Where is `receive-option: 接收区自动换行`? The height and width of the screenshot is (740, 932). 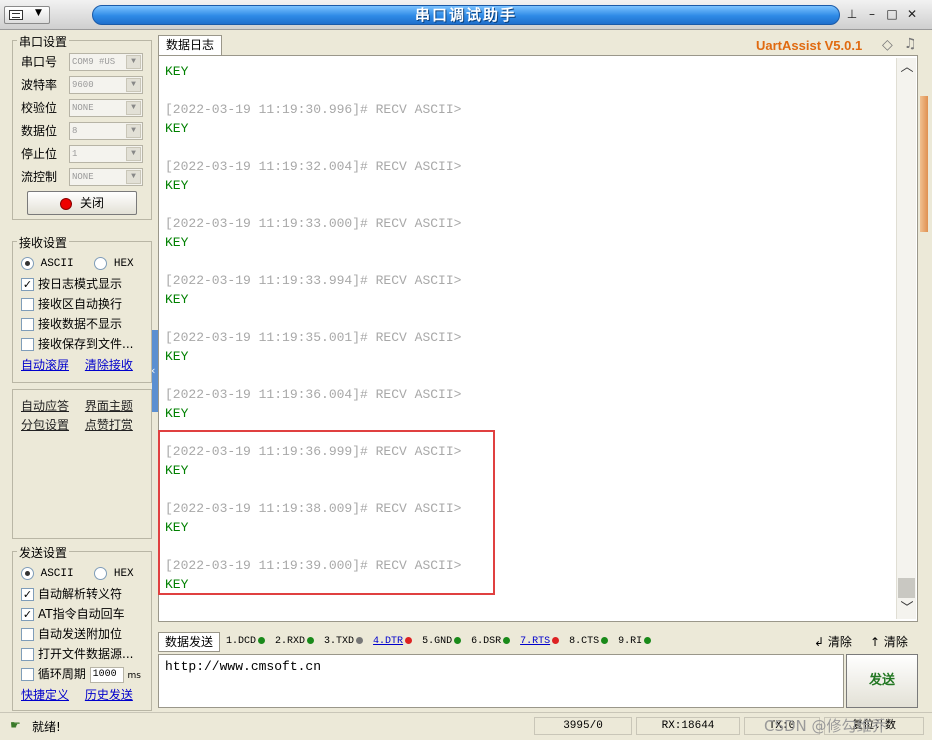
receive-option: 接收区自动换行 is located at coordinates (71, 304).